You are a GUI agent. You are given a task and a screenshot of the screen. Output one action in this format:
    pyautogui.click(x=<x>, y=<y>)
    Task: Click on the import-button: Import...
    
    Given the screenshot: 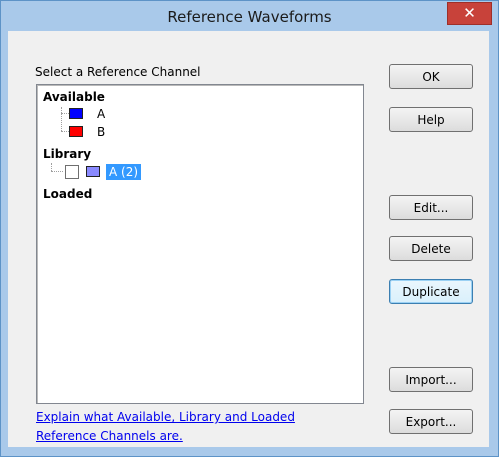 What is the action you would take?
    pyautogui.click(x=431, y=379)
    